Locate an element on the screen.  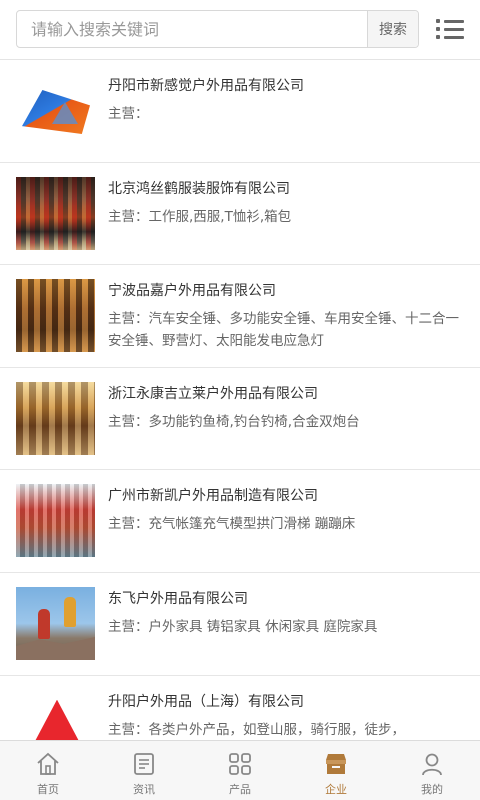
tab-news: 资讯 is located at coordinates (144, 770).